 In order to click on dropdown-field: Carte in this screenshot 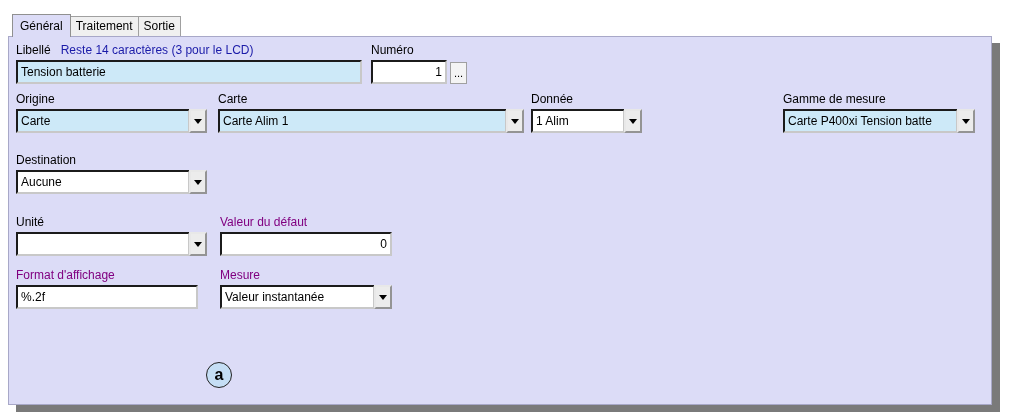, I will do `click(103, 121)`.